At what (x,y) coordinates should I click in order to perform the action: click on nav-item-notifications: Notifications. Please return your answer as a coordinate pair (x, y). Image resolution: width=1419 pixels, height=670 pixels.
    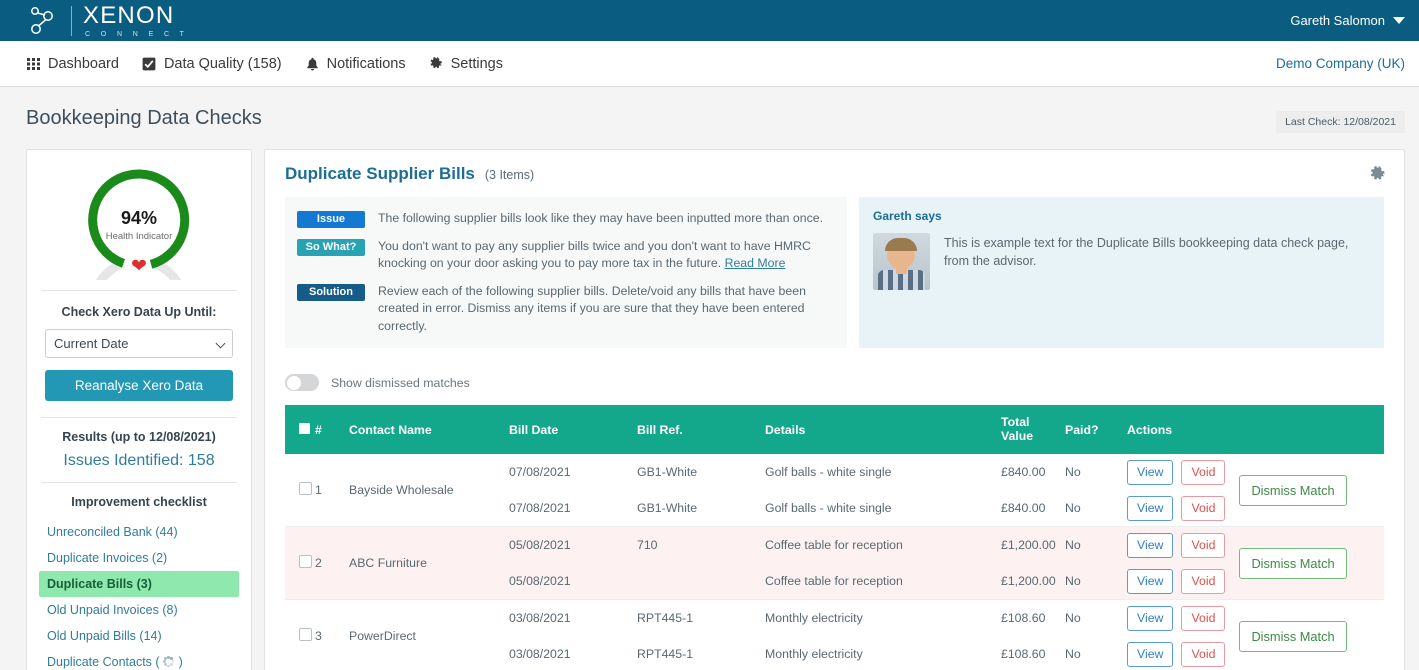
    Looking at the image, I should click on (355, 64).